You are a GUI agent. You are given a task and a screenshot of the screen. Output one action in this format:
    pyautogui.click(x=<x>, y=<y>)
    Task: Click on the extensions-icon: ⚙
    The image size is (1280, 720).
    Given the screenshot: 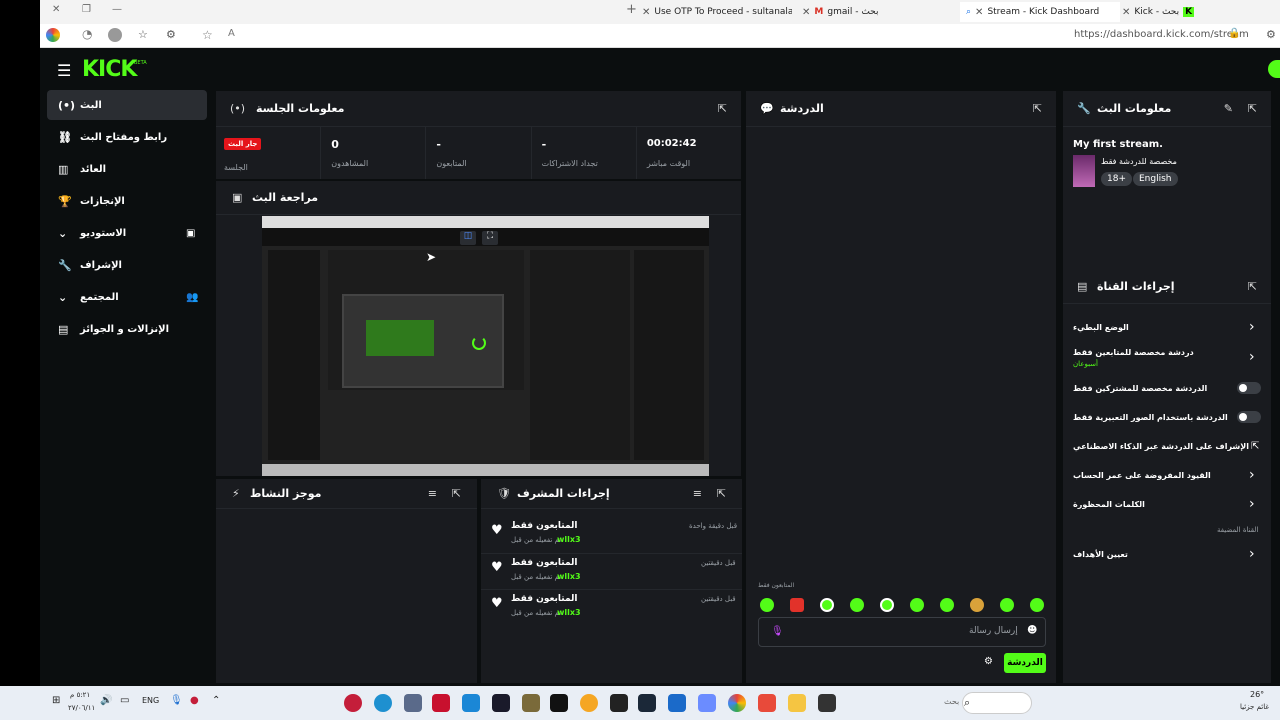 What is the action you would take?
    pyautogui.click(x=171, y=34)
    